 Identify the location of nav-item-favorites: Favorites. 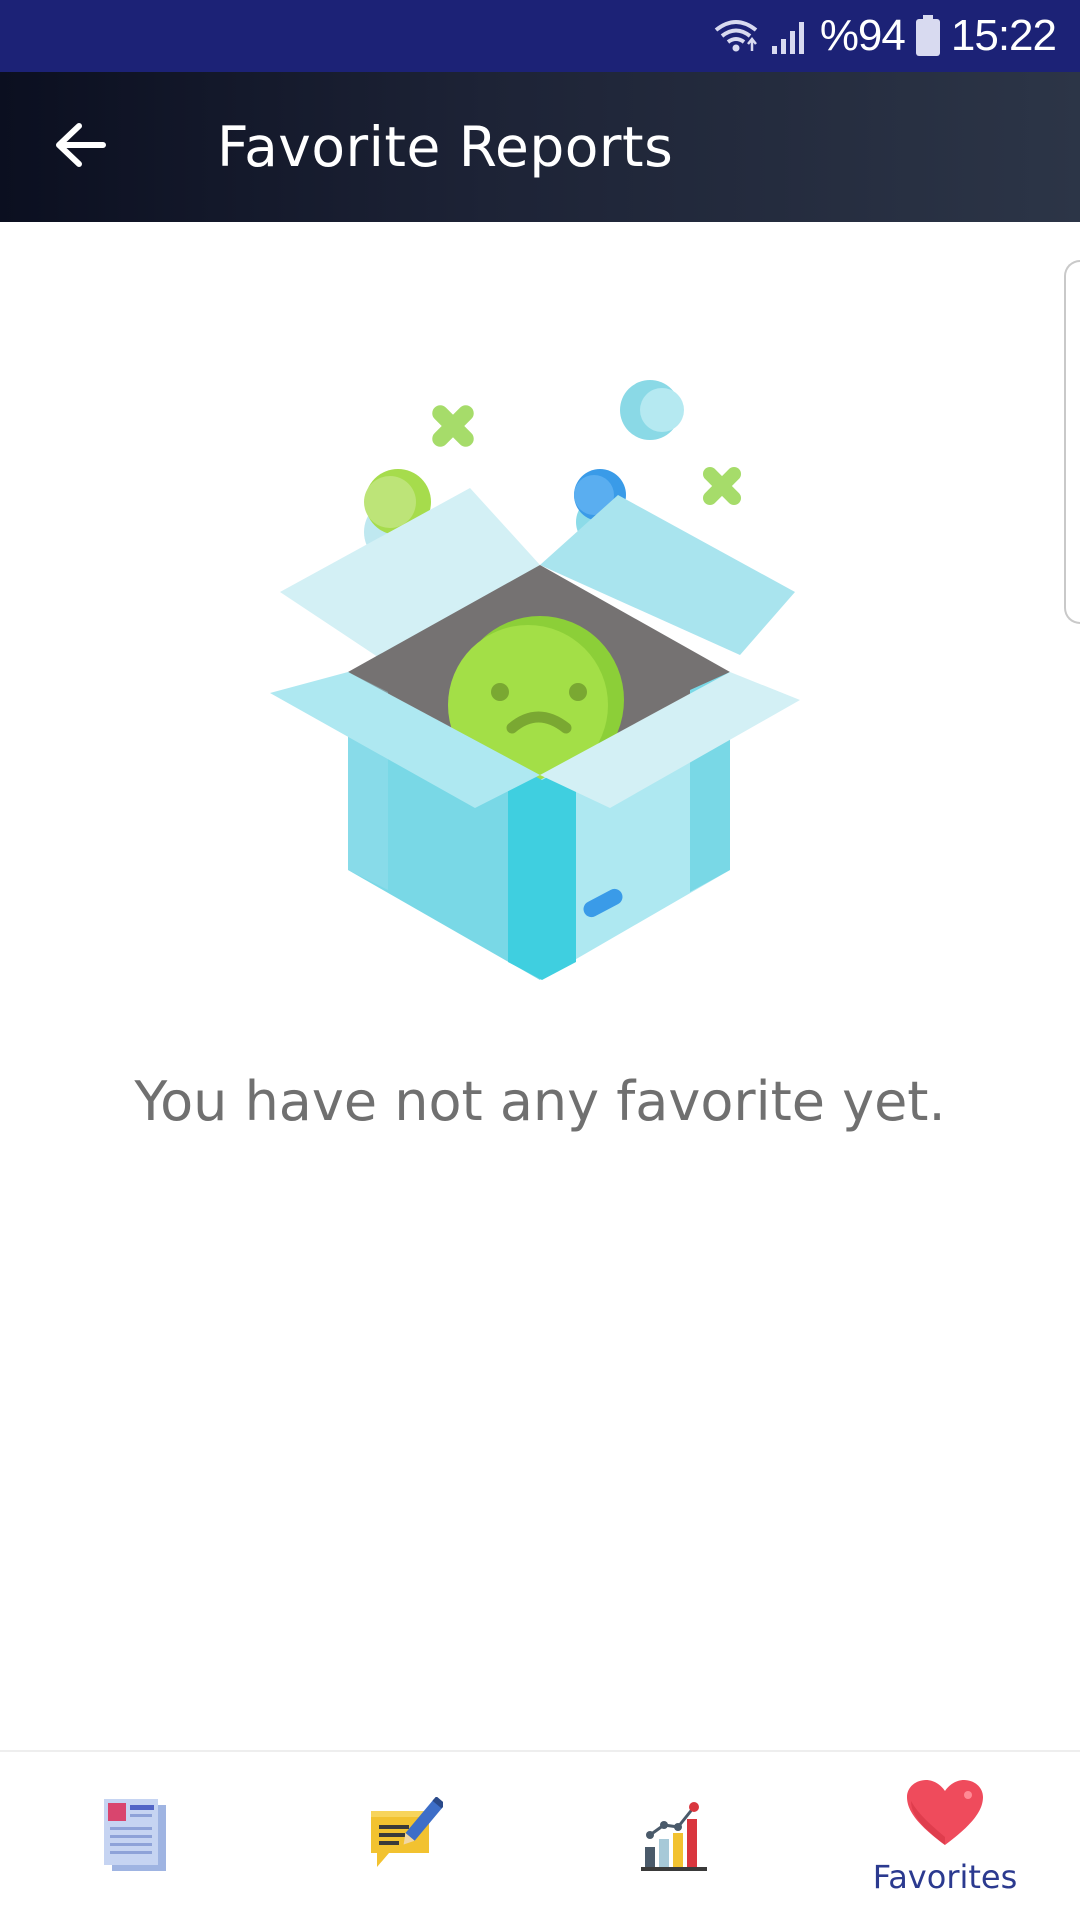
(945, 1837).